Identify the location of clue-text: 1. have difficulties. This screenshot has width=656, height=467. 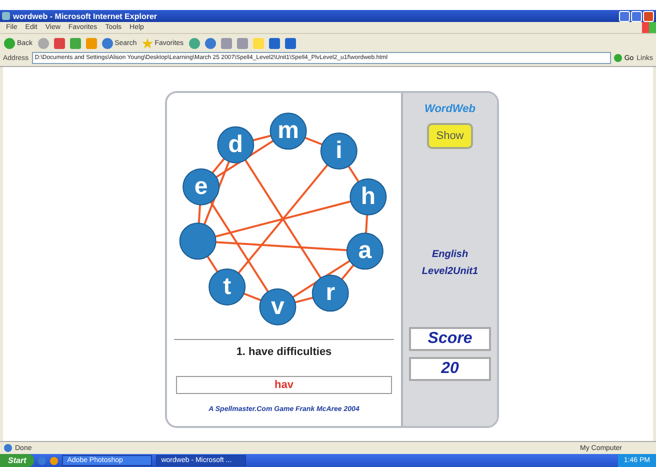
(284, 352).